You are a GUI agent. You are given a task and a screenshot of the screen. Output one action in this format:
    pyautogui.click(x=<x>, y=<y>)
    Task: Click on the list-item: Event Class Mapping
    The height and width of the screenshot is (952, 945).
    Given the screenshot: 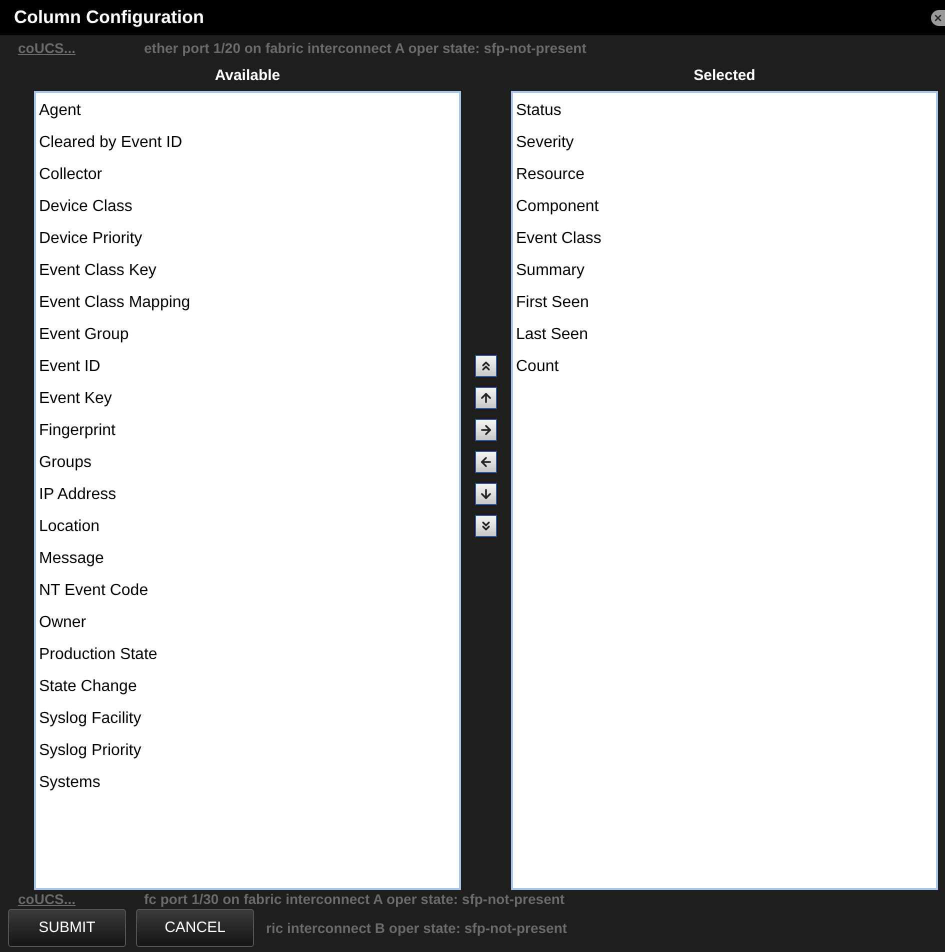 What is the action you would take?
    pyautogui.click(x=247, y=303)
    